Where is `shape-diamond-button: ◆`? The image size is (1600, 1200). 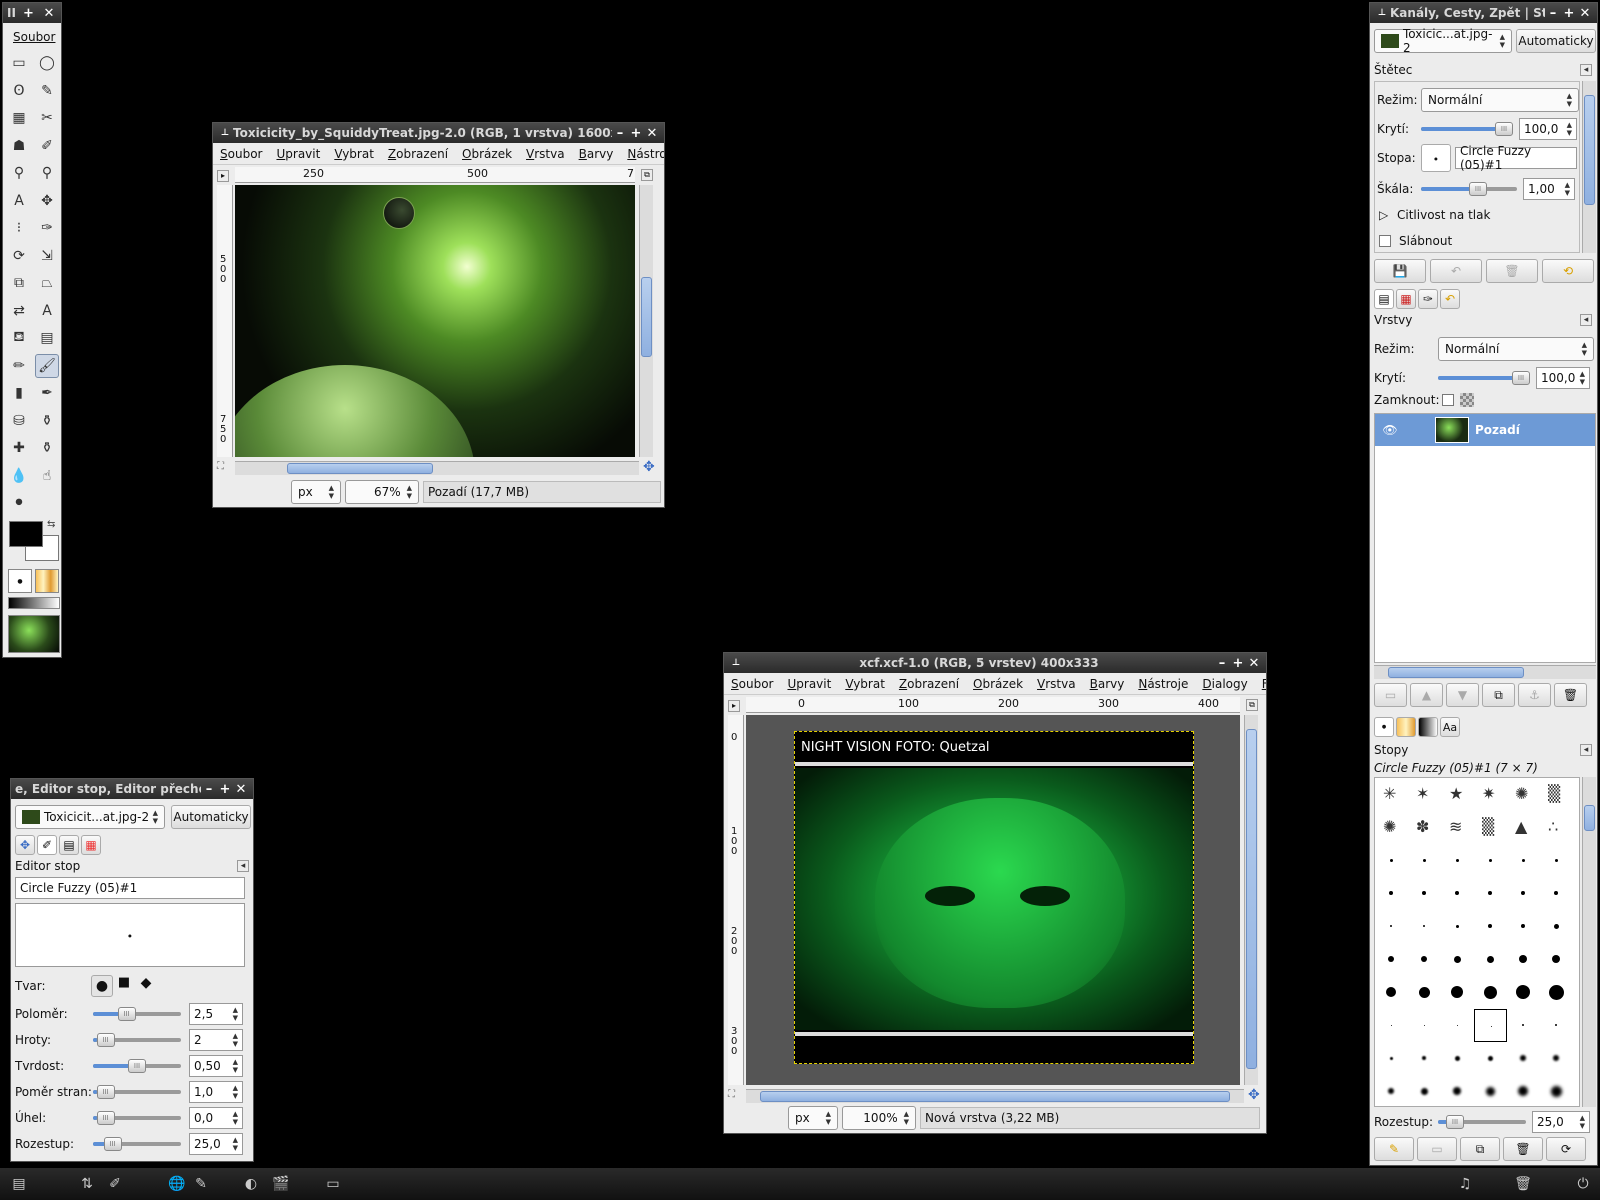
shape-diamond-button: ◆ is located at coordinates (146, 986).